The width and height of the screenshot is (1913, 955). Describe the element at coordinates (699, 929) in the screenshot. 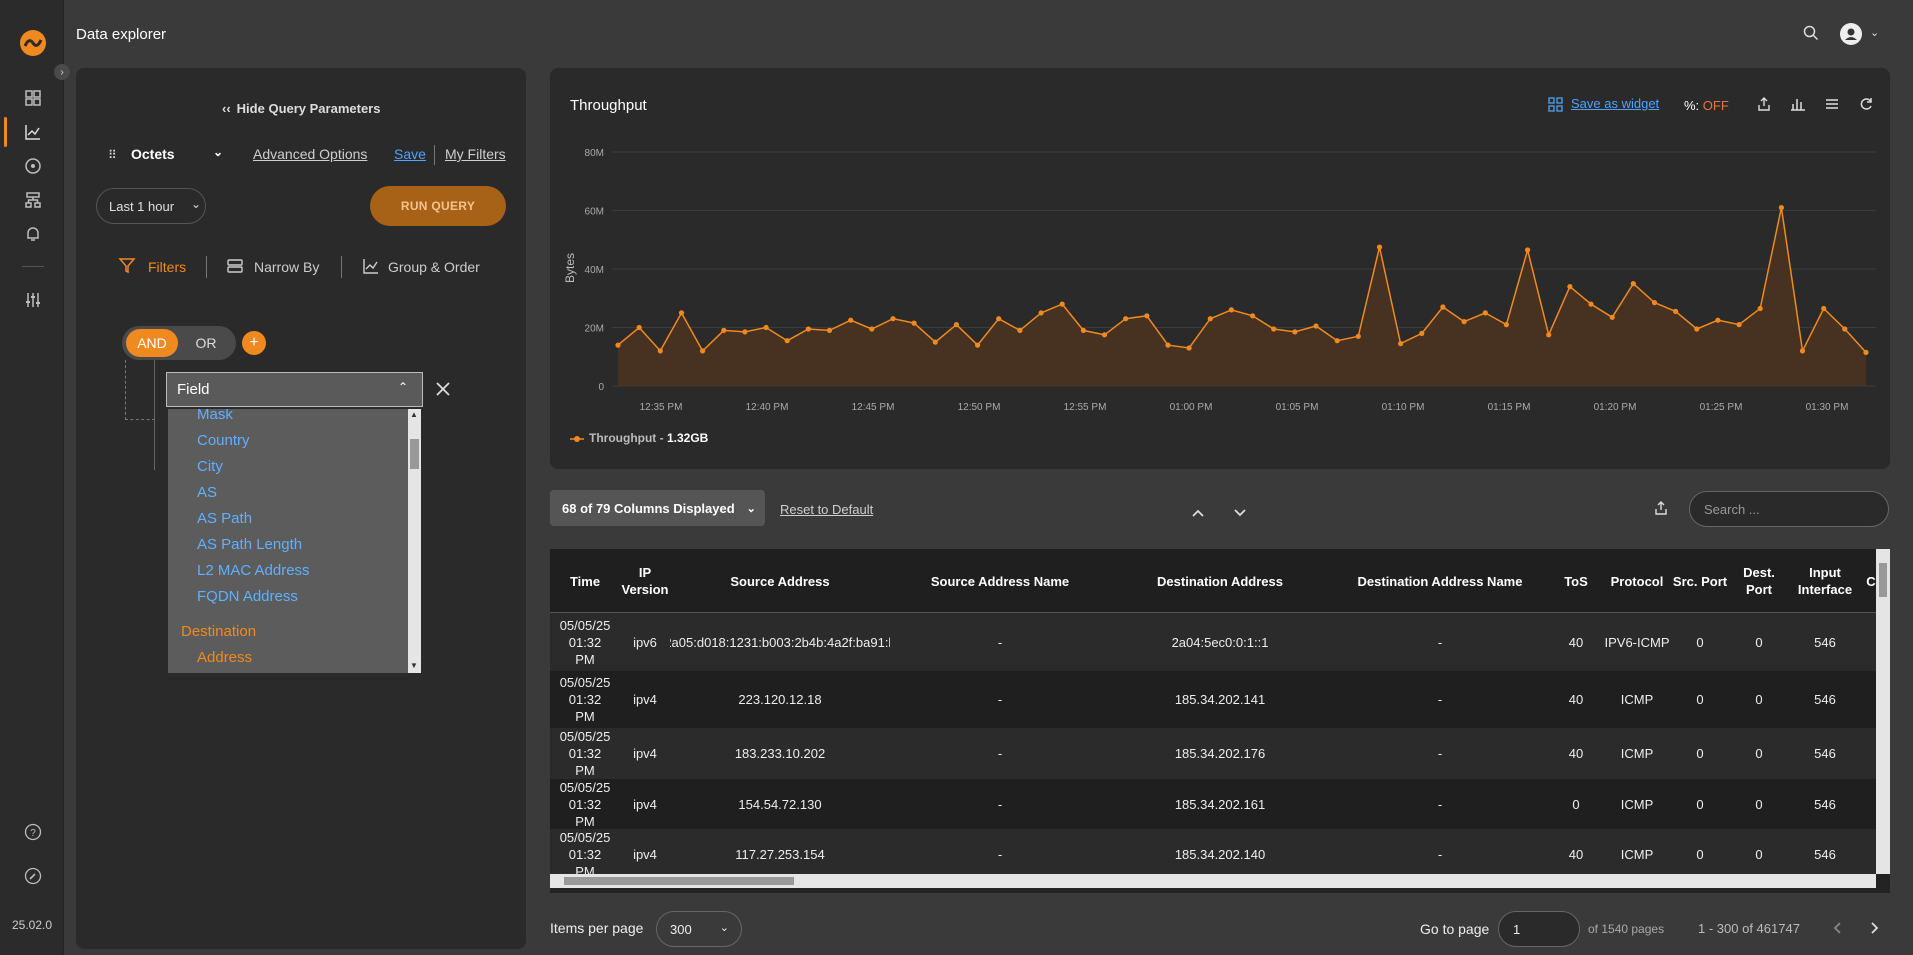

I see `items-per-page-select: 300 ⌄` at that location.